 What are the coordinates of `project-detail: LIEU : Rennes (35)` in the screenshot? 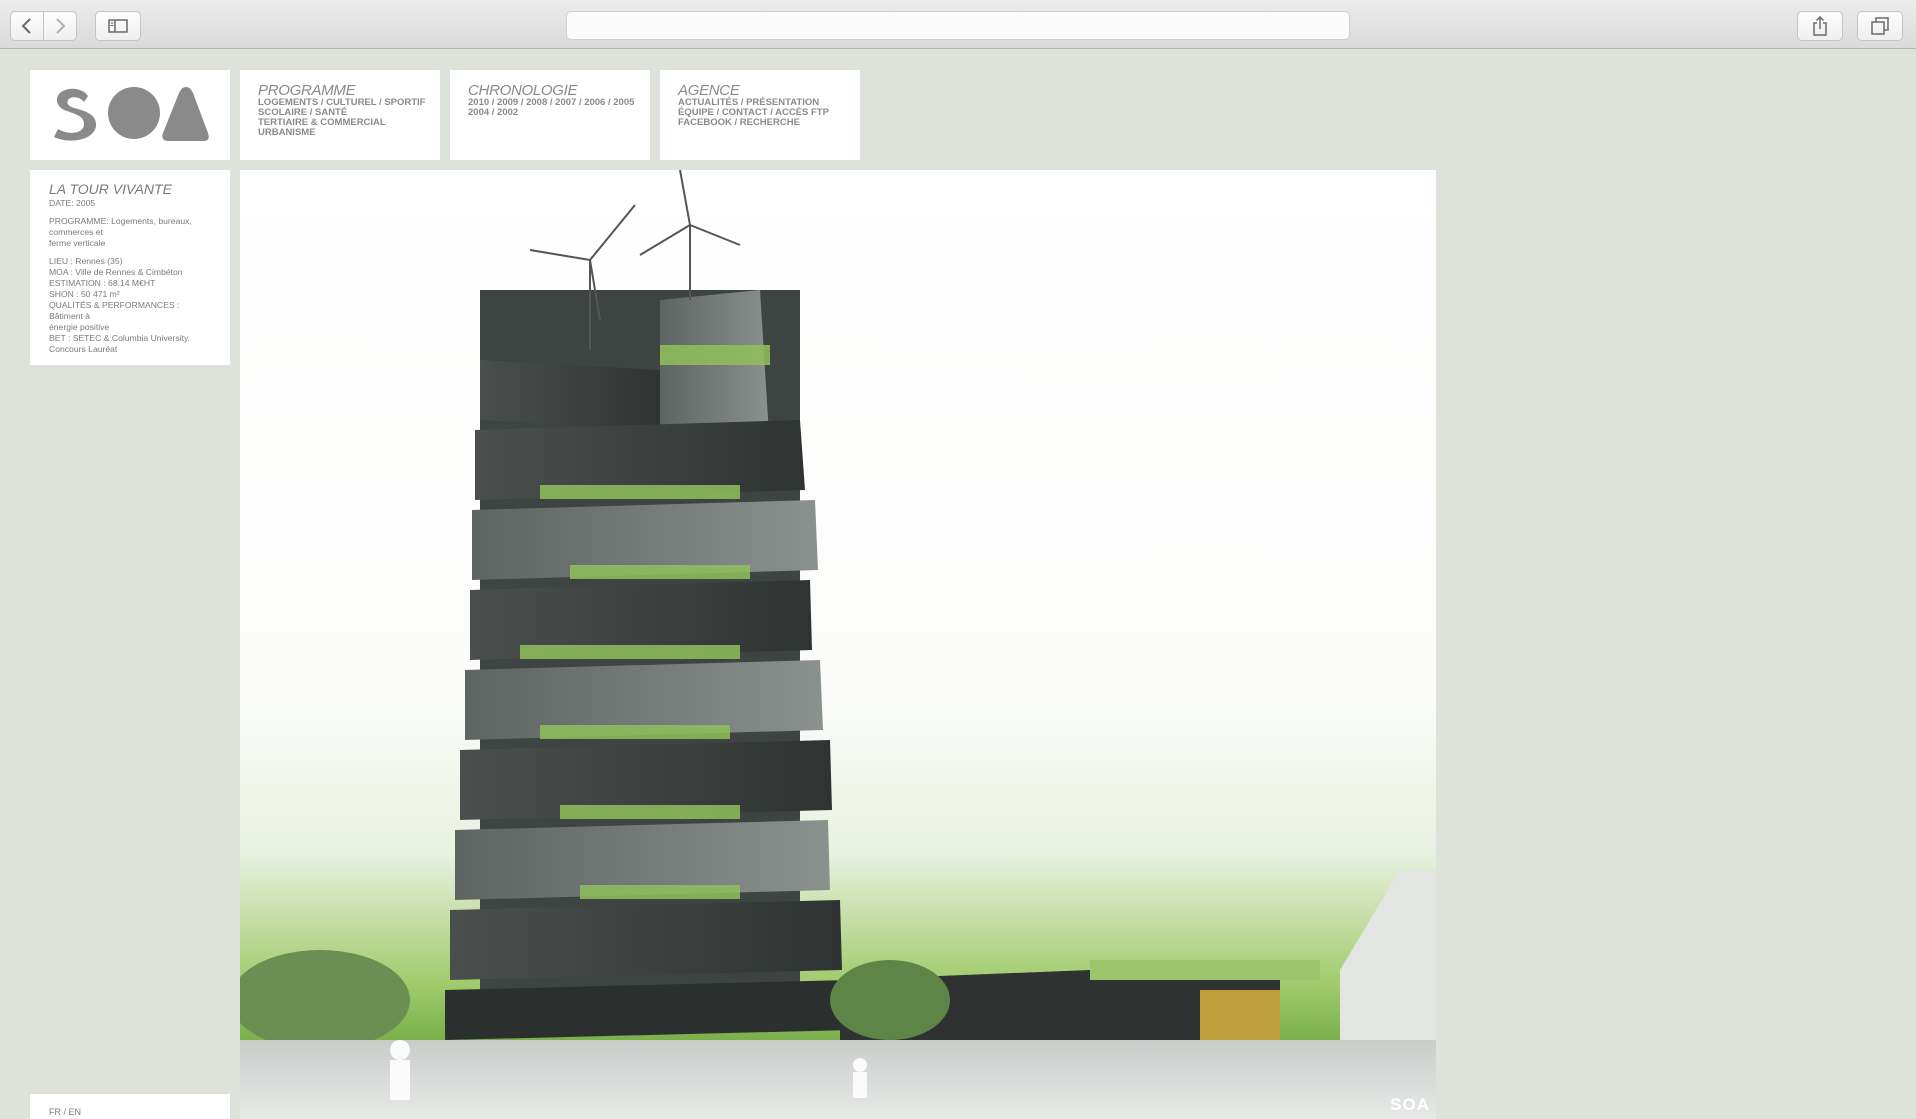 It's located at (86, 261).